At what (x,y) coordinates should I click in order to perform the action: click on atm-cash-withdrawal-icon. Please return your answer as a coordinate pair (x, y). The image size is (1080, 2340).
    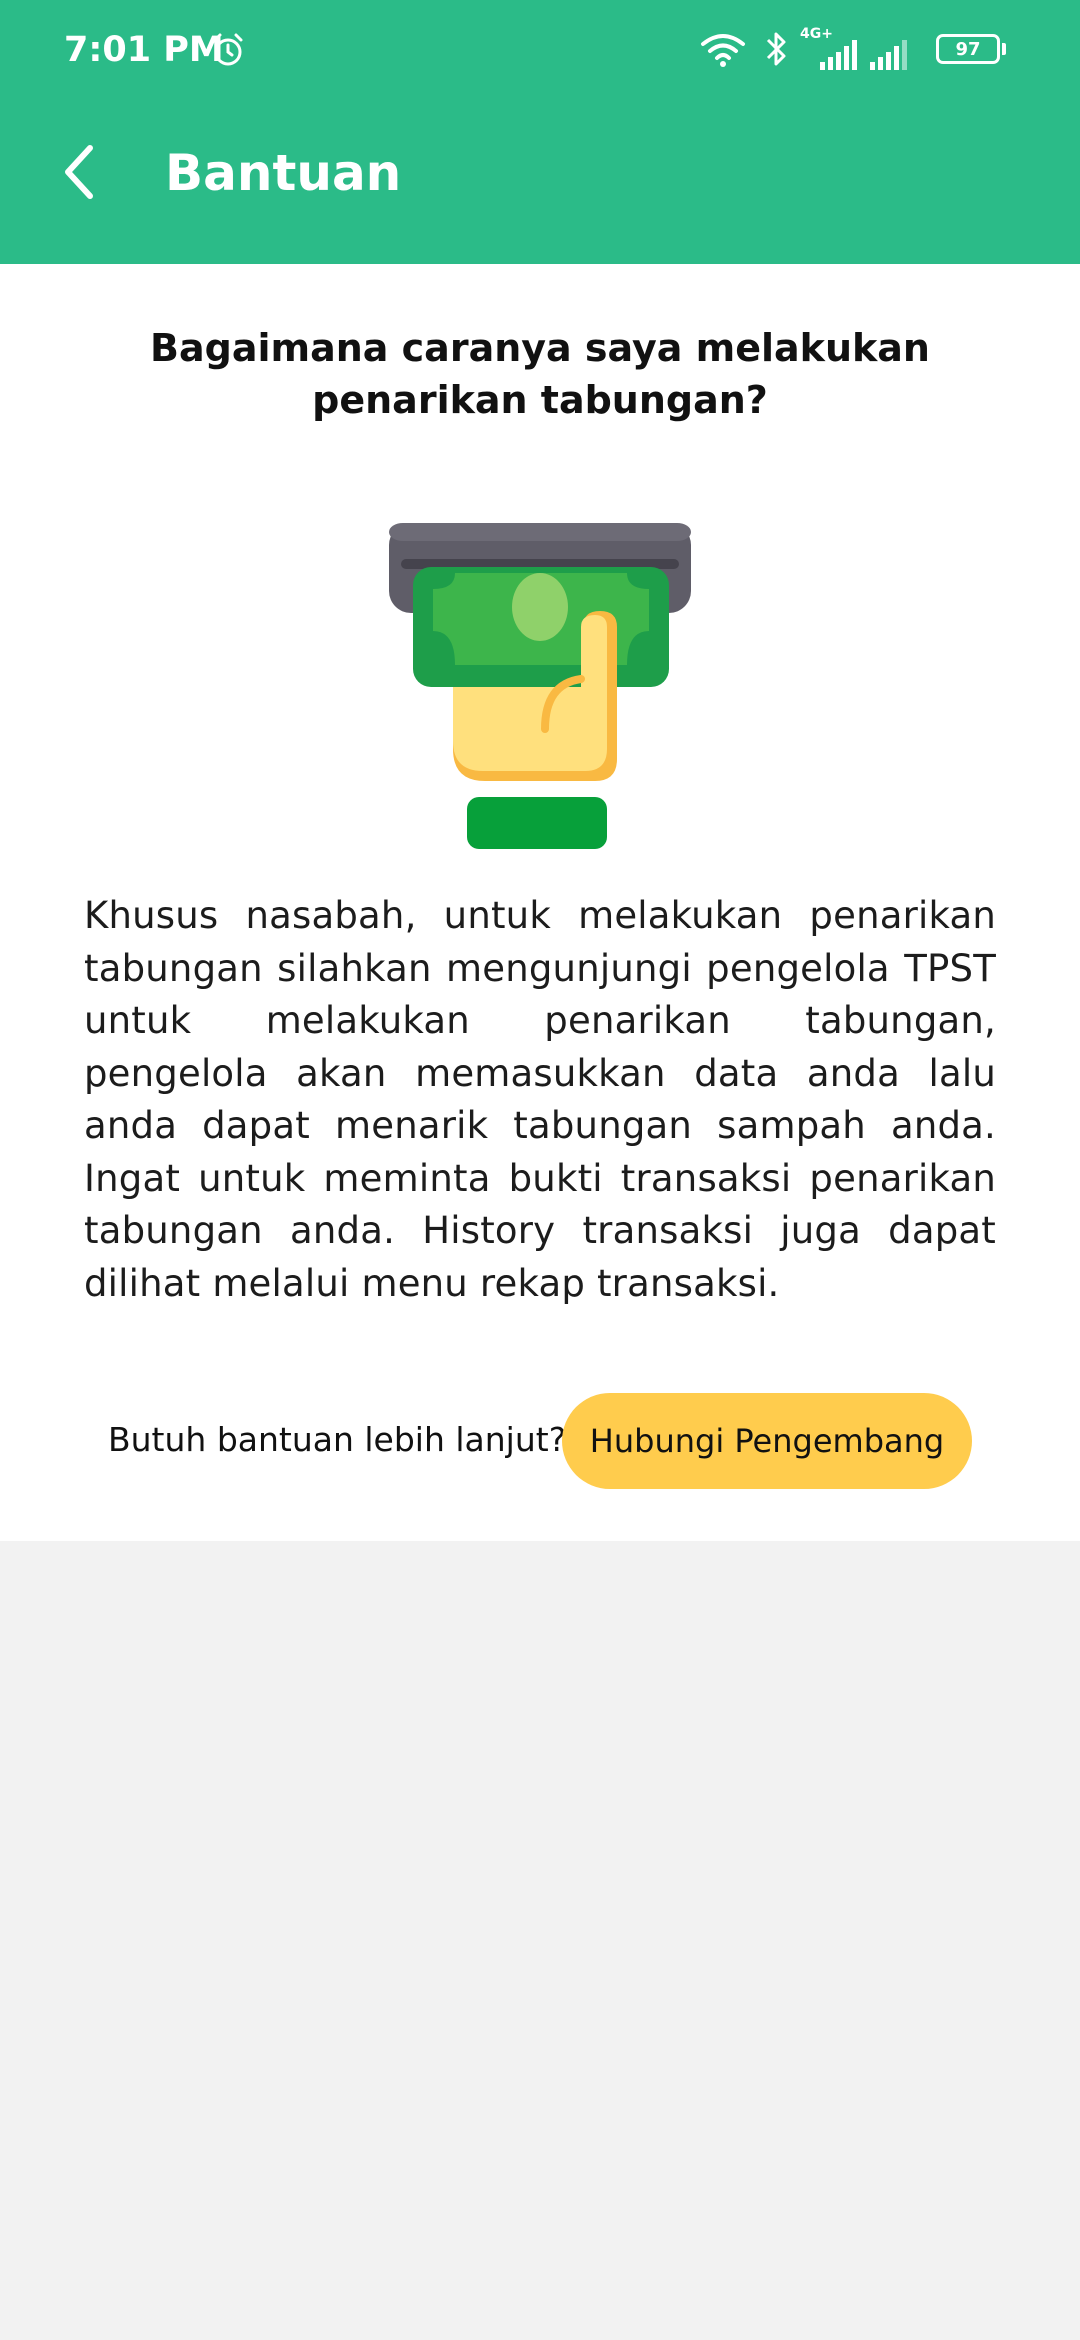
    Looking at the image, I should click on (540, 686).